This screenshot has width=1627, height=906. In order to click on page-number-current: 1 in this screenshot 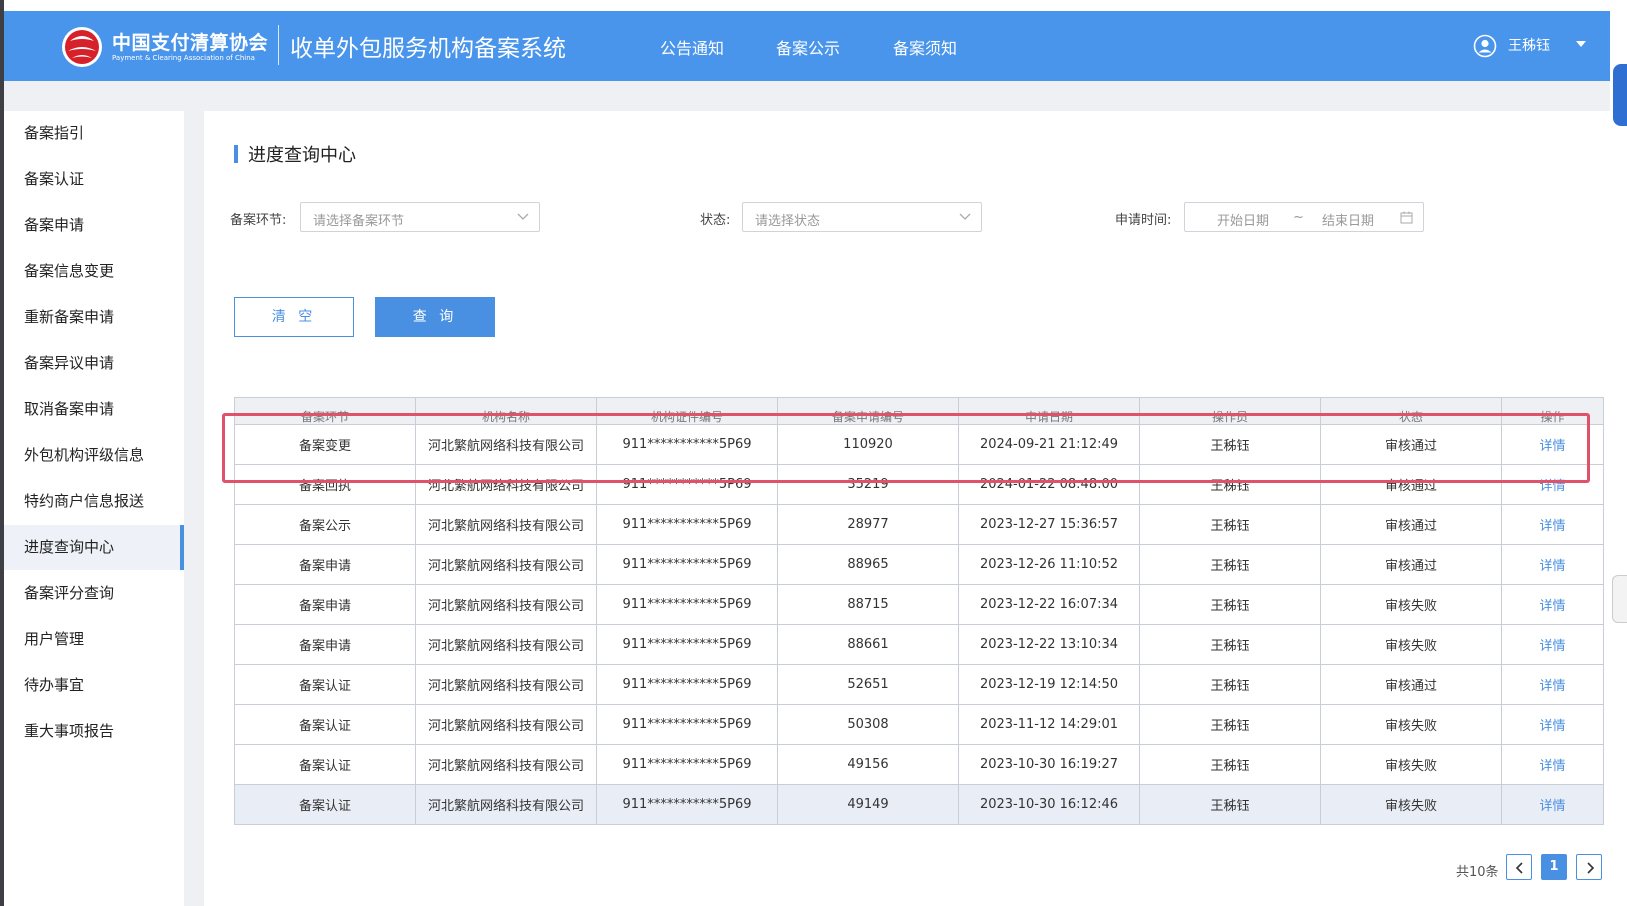, I will do `click(1554, 867)`.